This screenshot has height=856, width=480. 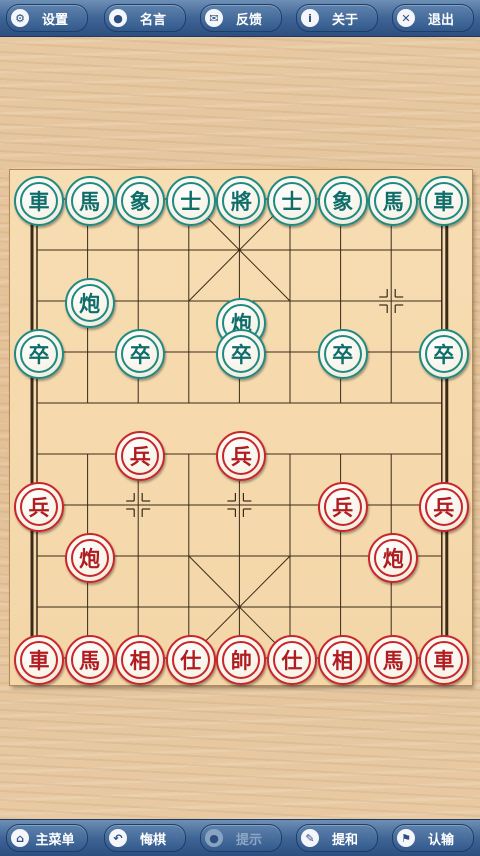 I want to click on exit-button: ✕ 退出, so click(x=433, y=18).